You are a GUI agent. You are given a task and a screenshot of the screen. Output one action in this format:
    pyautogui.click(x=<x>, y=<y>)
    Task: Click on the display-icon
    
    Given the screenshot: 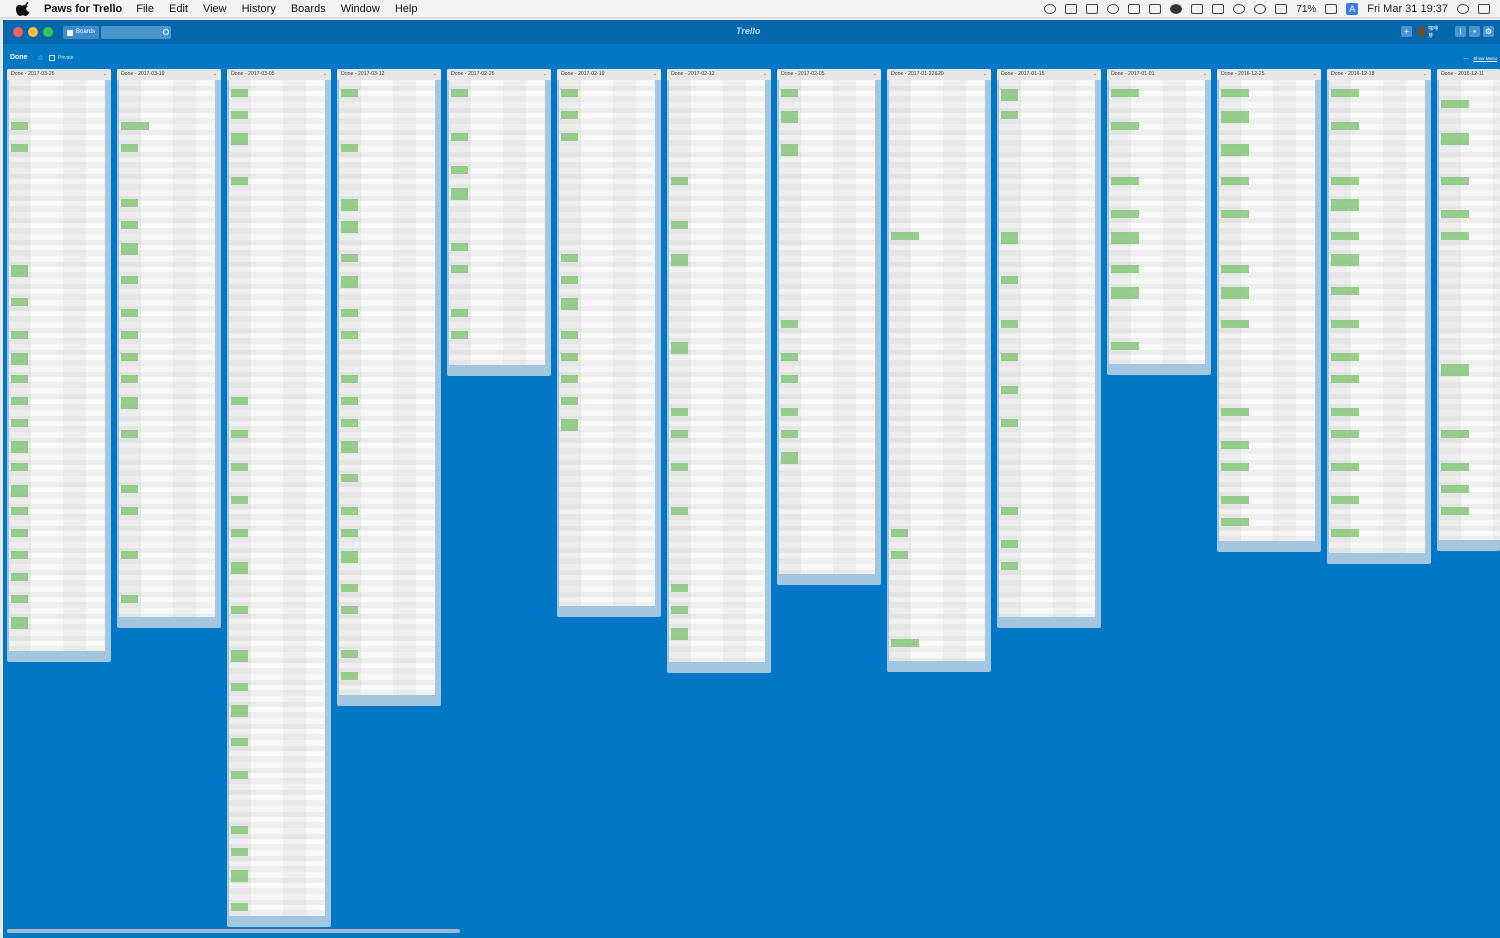 What is the action you would take?
    pyautogui.click(x=1071, y=9)
    